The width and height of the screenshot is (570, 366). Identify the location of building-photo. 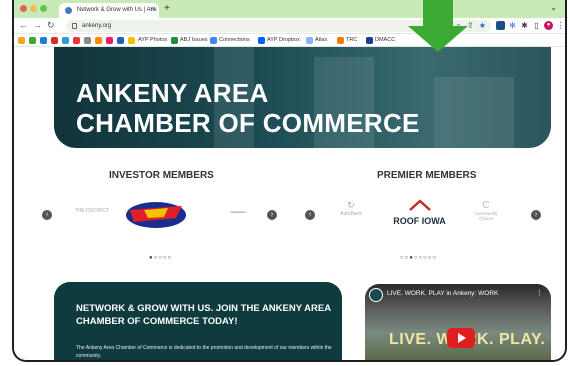
(474, 112).